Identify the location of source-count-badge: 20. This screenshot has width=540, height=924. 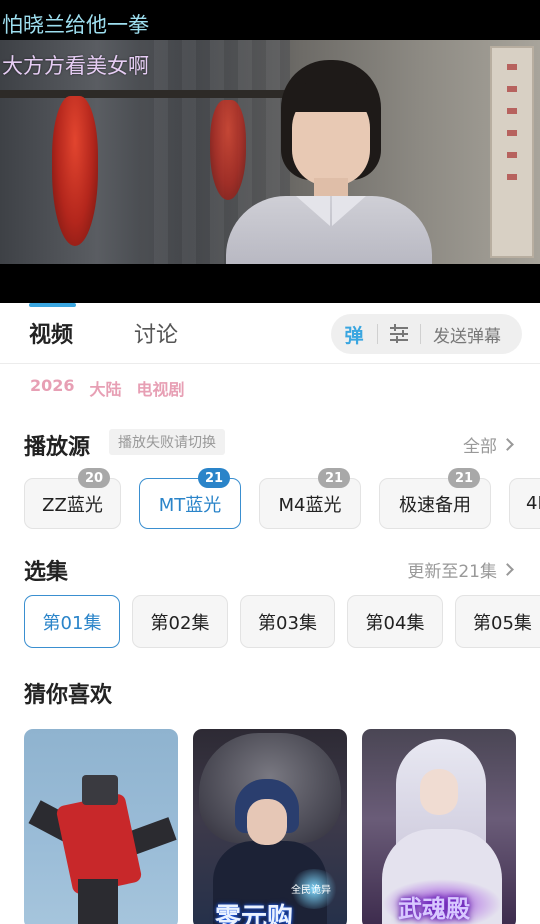
(94, 478).